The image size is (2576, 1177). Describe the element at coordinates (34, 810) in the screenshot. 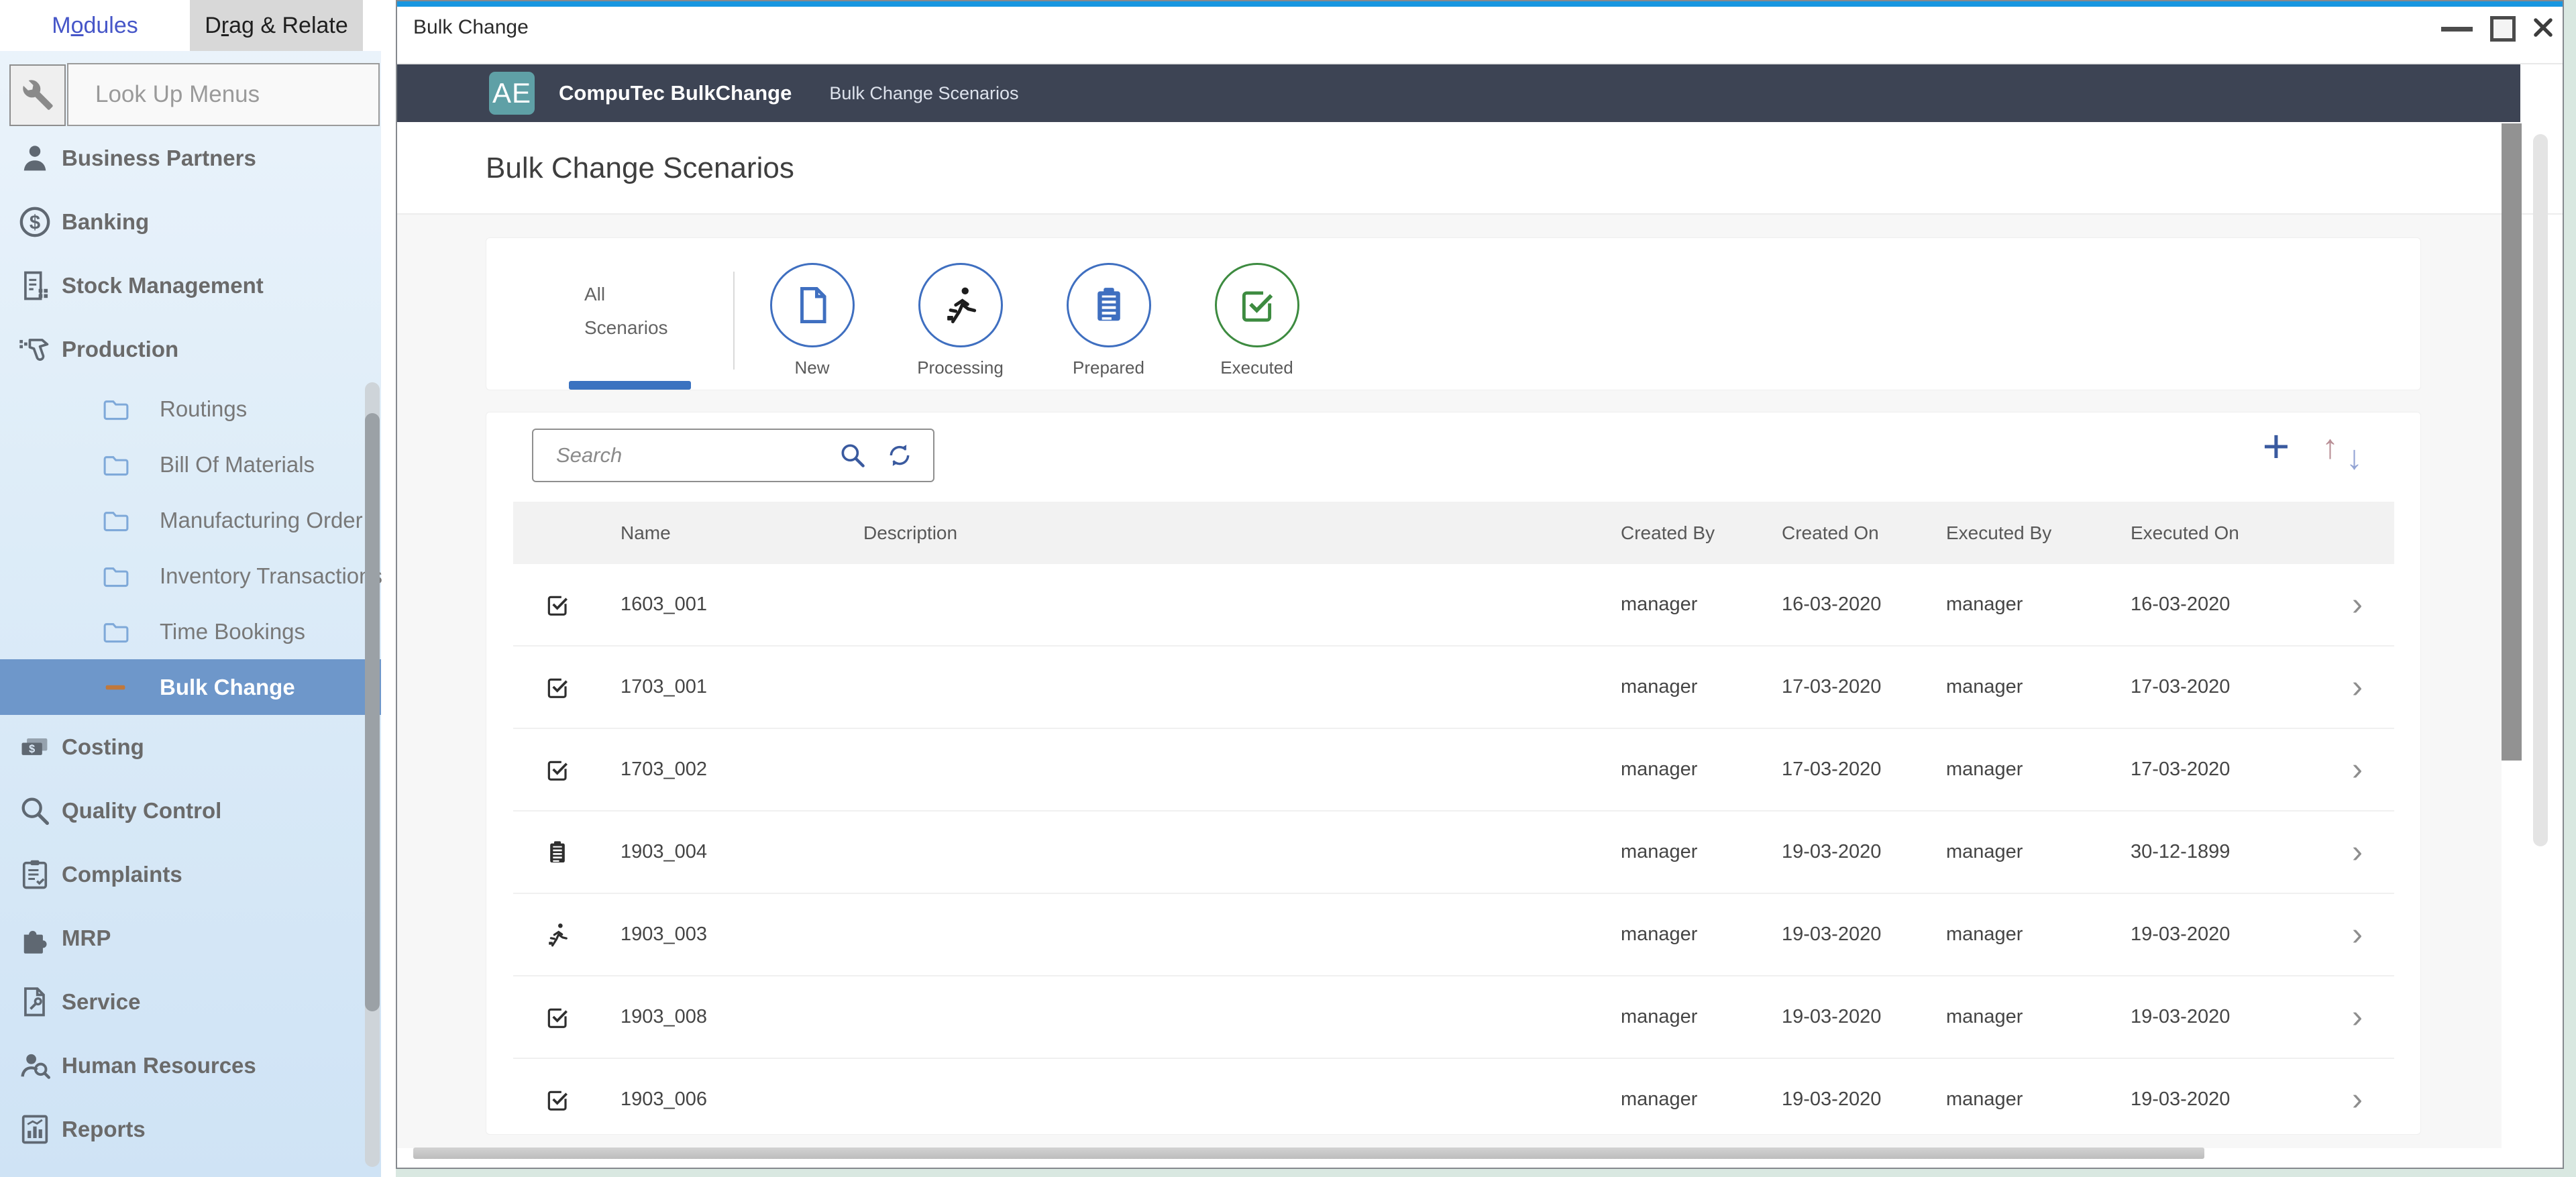

I see `magnifier-icon` at that location.